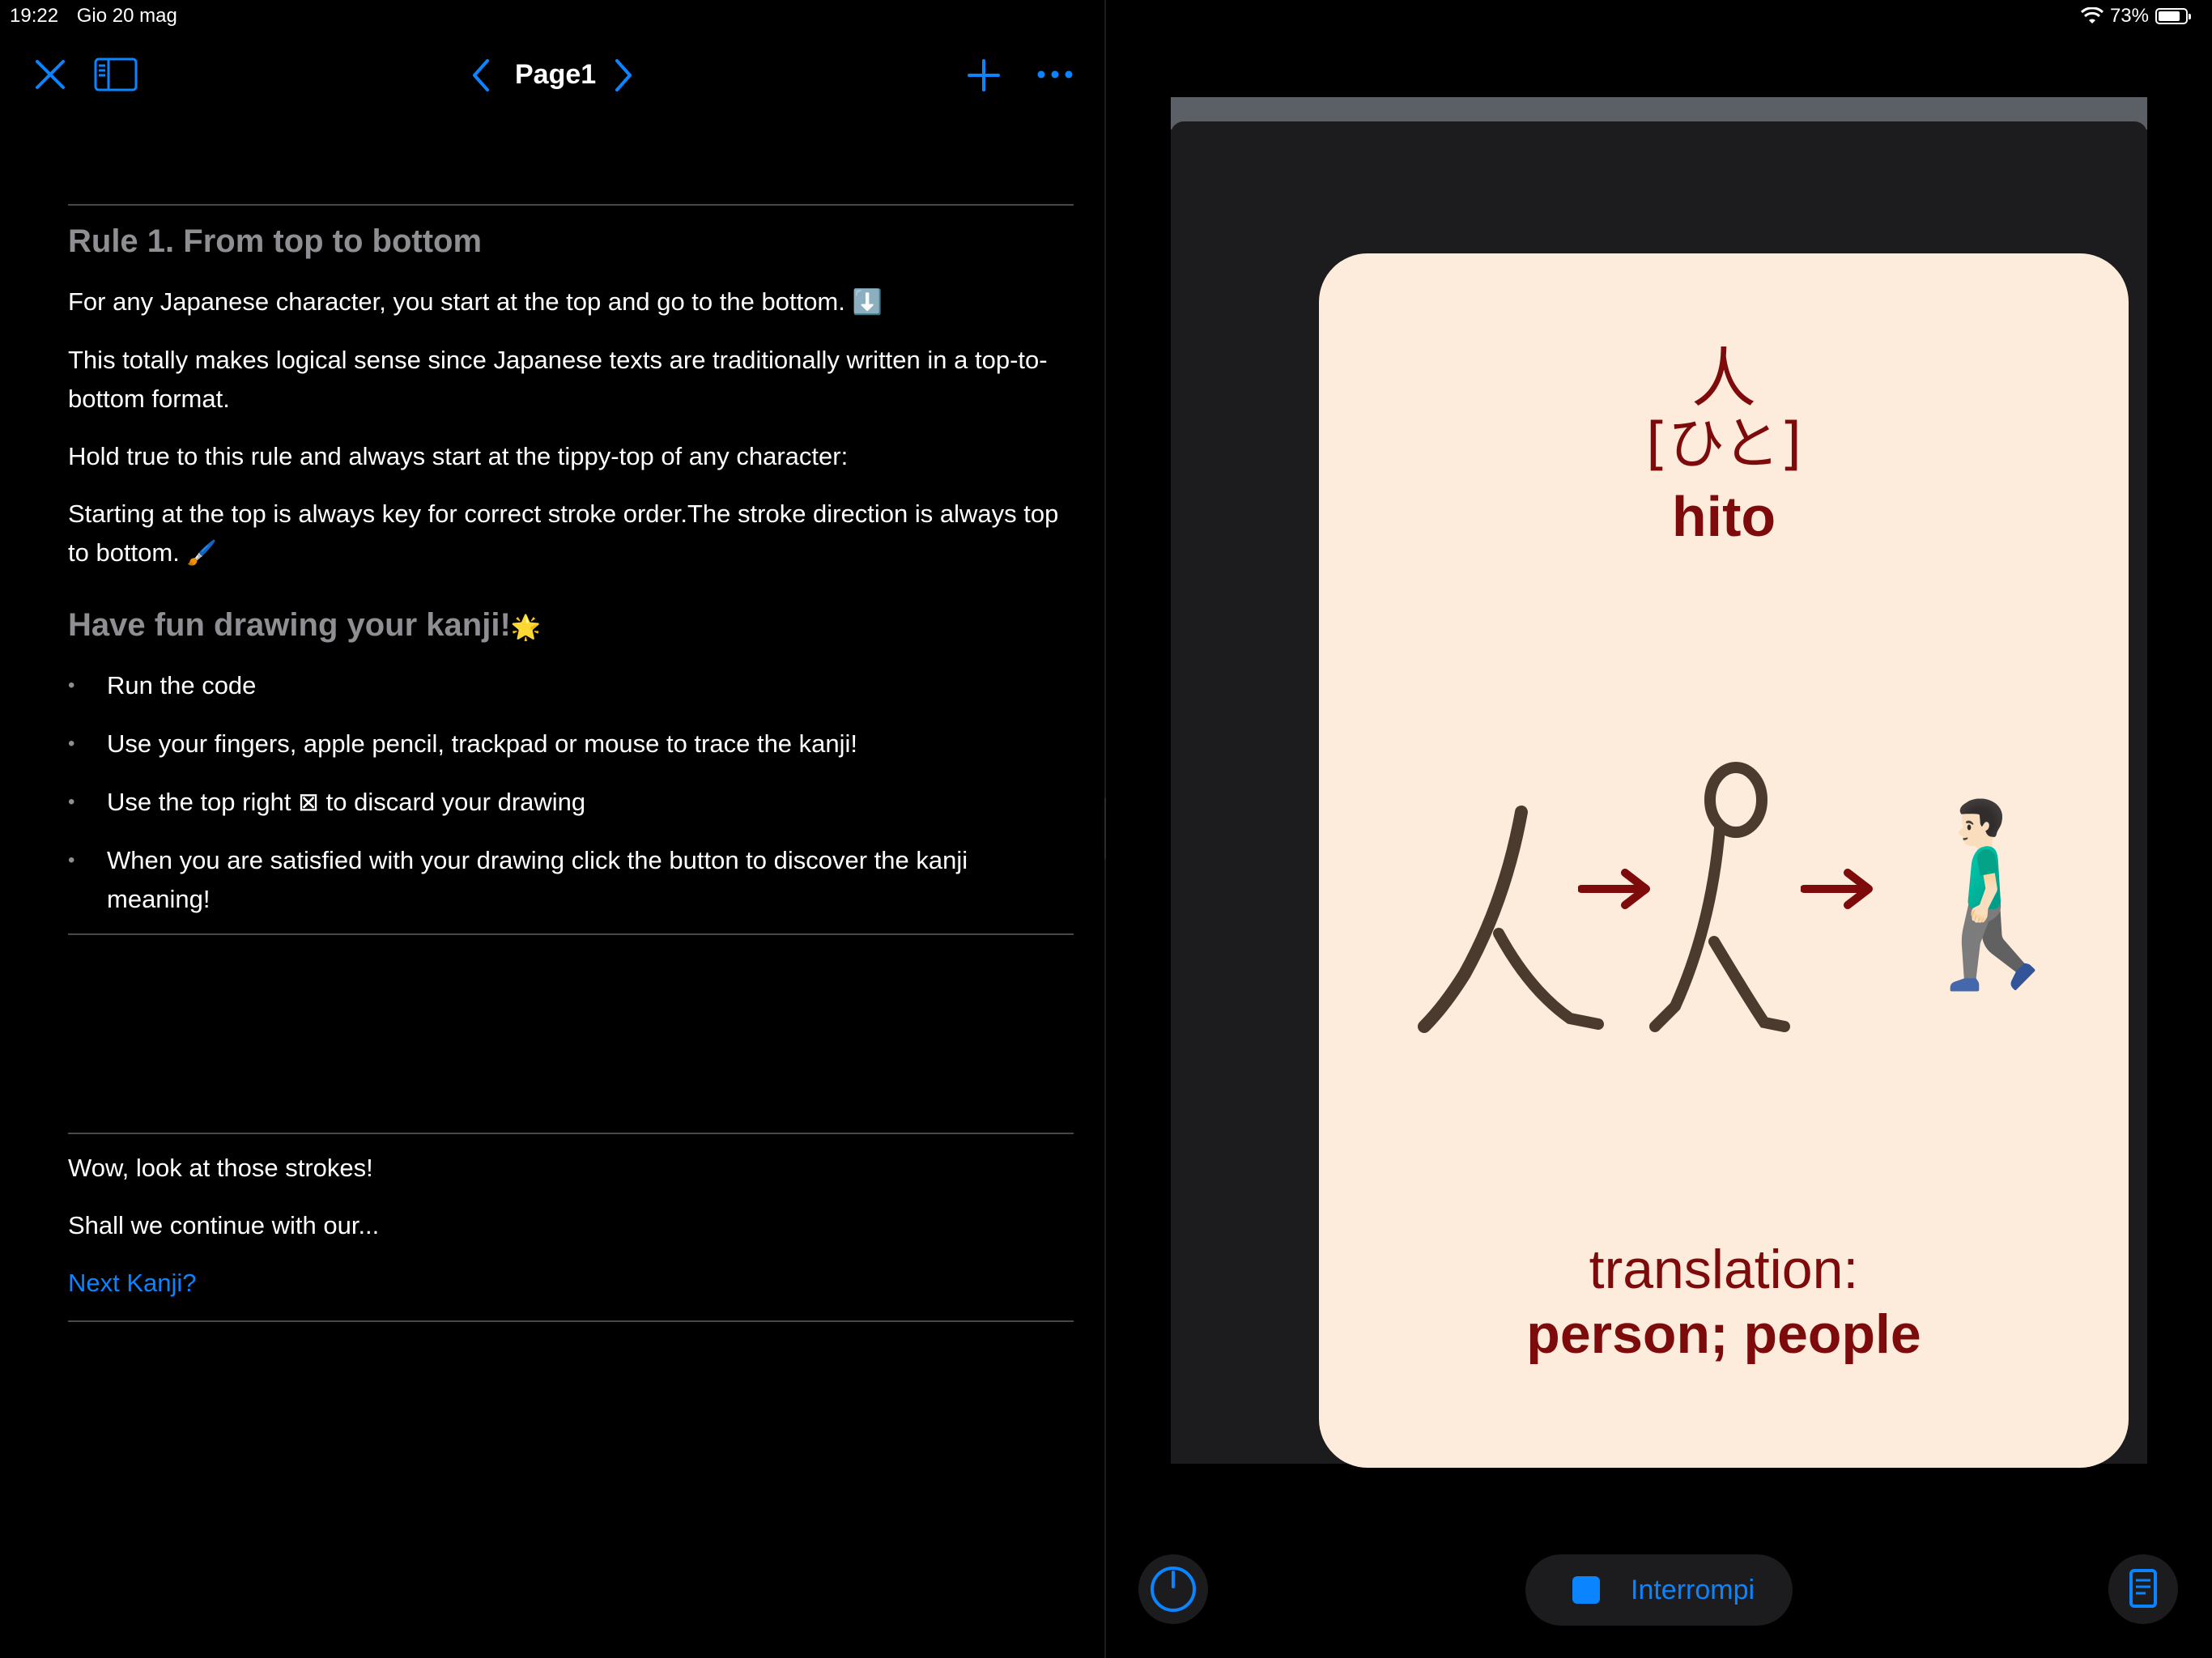  I want to click on kanji-reading: [ひと], so click(1724, 443).